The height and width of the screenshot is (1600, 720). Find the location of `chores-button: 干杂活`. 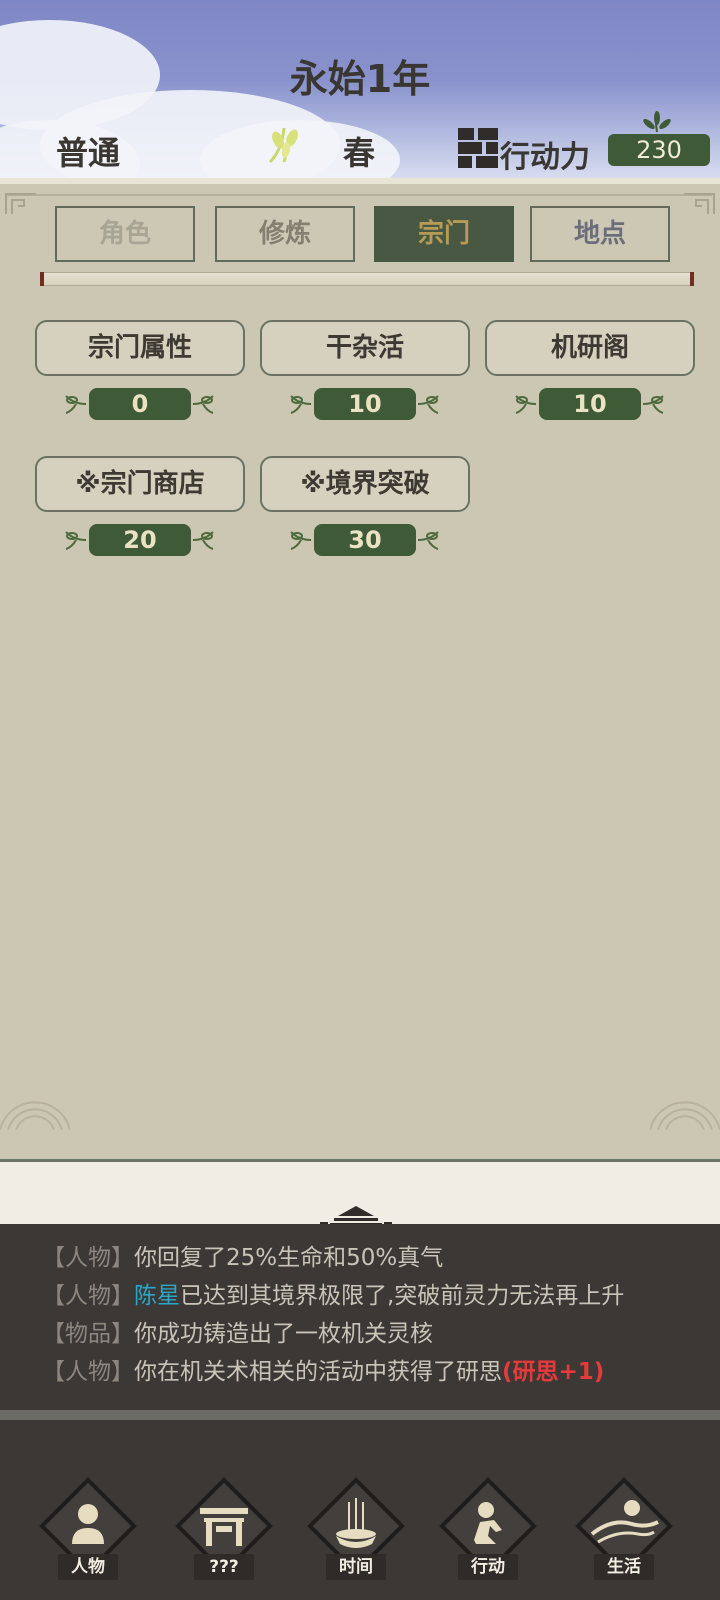

chores-button: 干杂活 is located at coordinates (365, 348).